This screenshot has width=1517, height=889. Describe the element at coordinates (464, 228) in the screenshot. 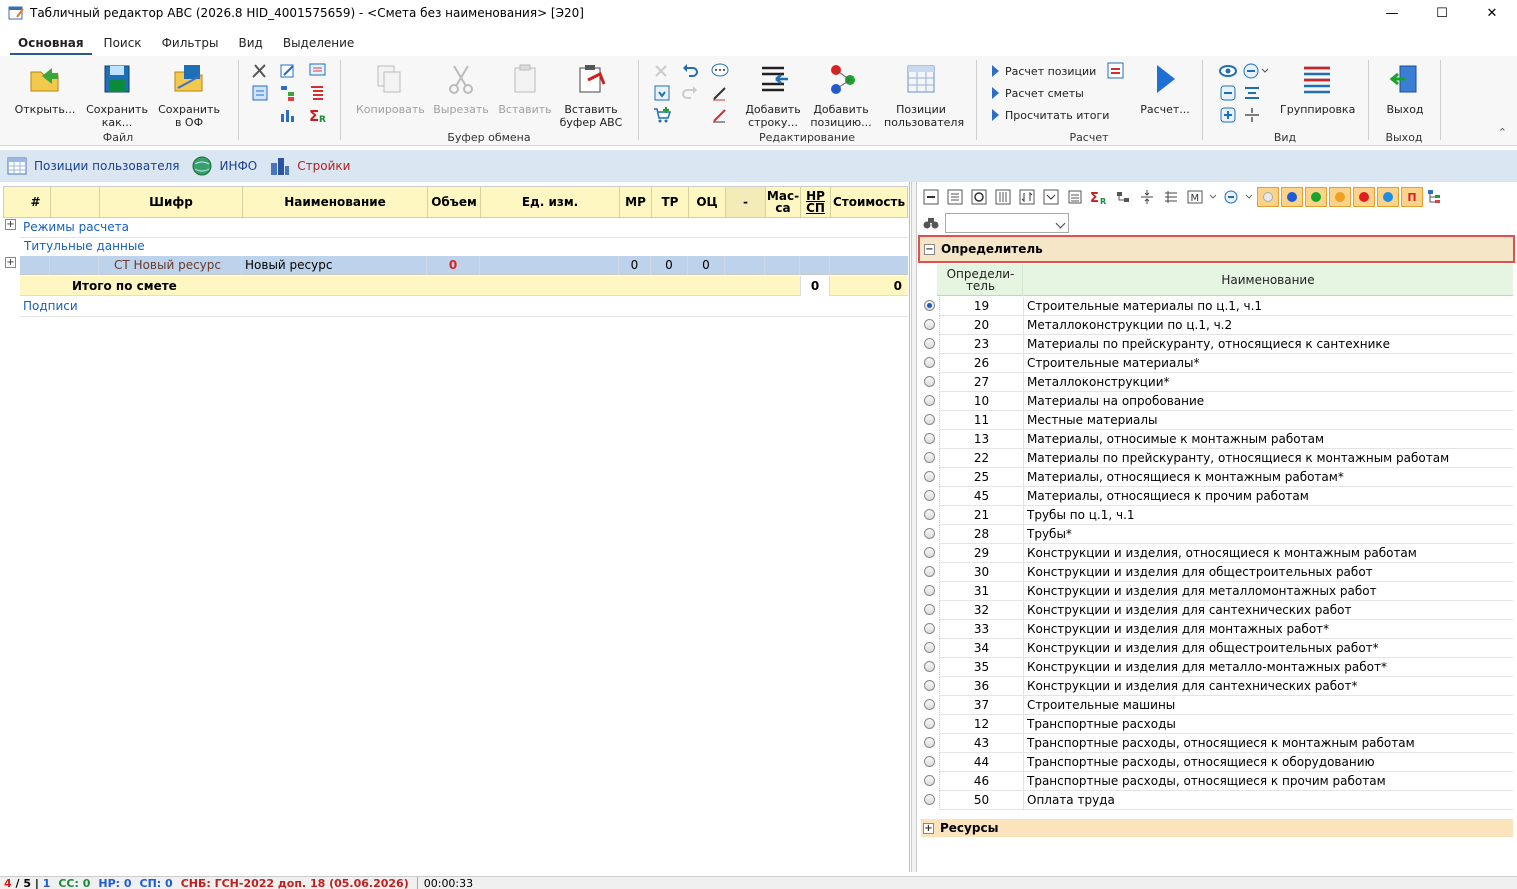

I see `modes-row: Режимы расчета` at that location.